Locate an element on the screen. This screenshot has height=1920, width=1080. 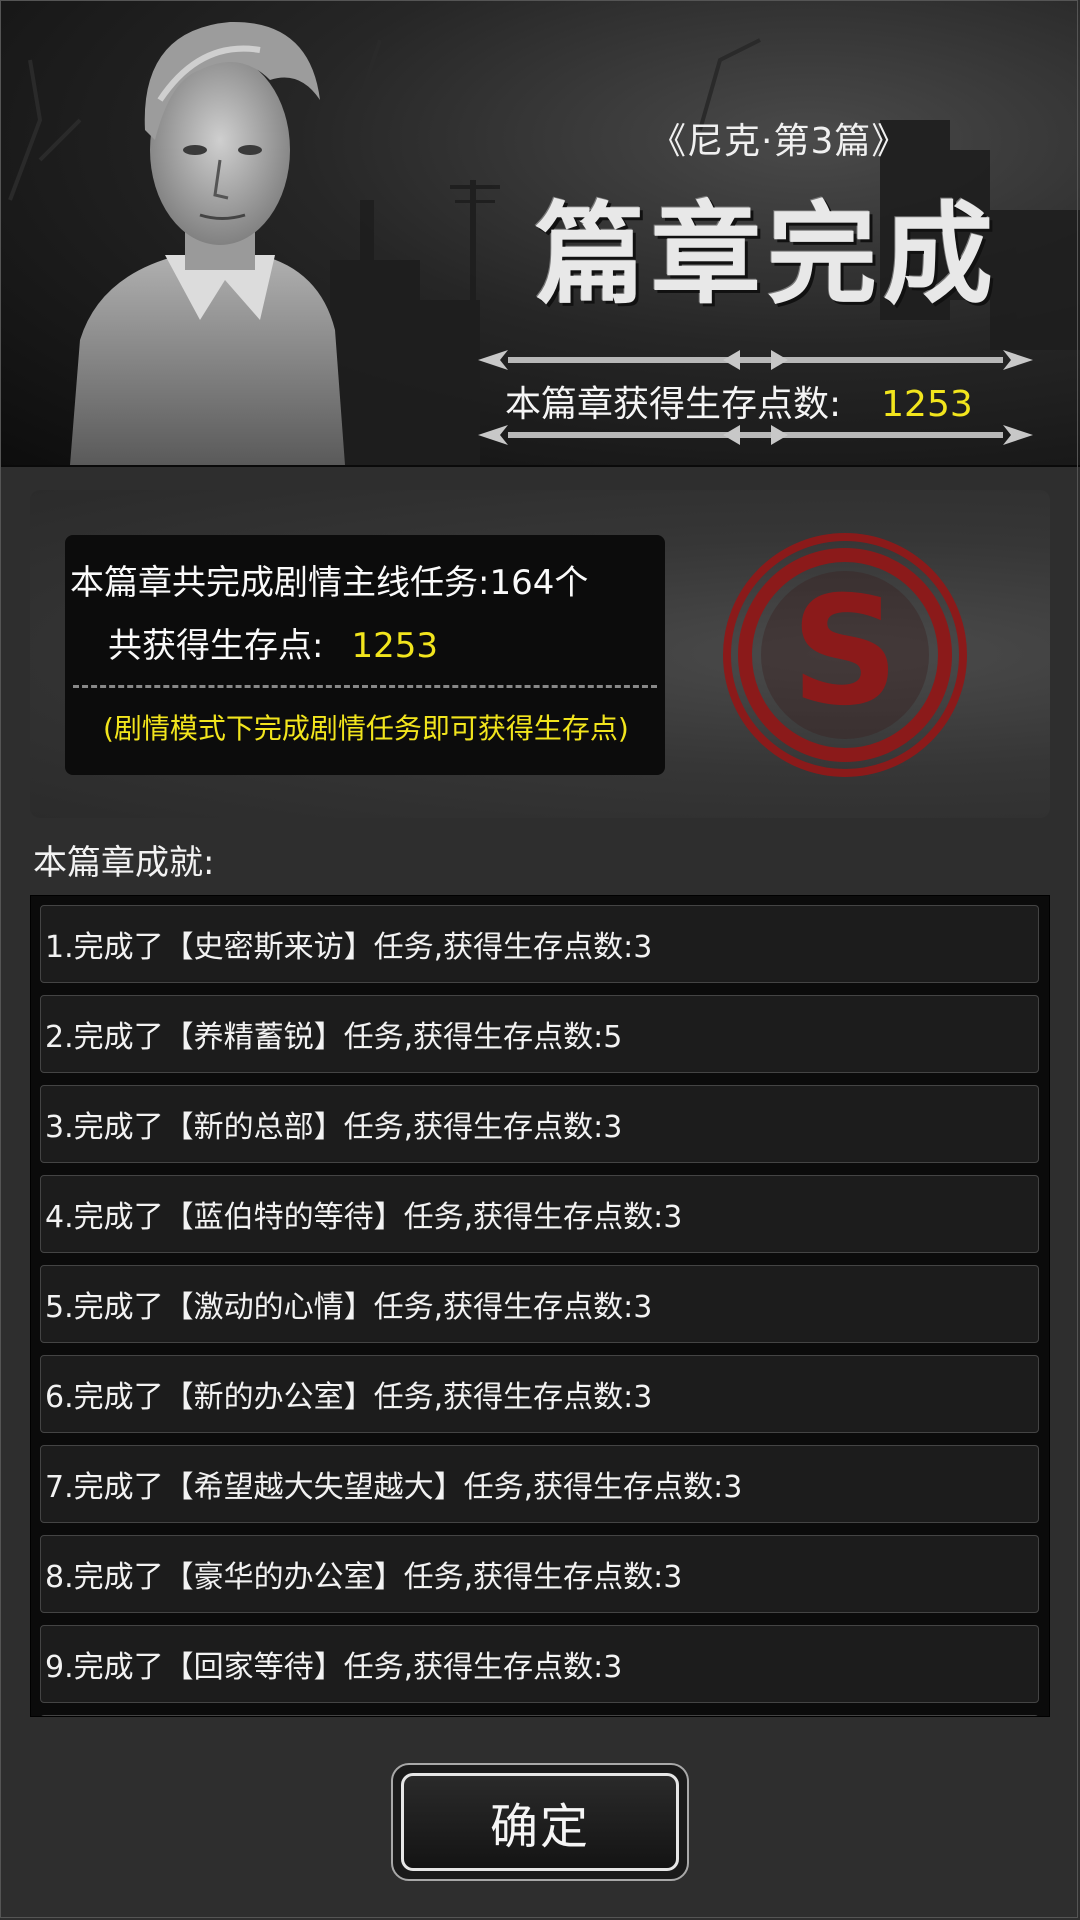
achievements-title: 本篇章成就: is located at coordinates (124, 863).